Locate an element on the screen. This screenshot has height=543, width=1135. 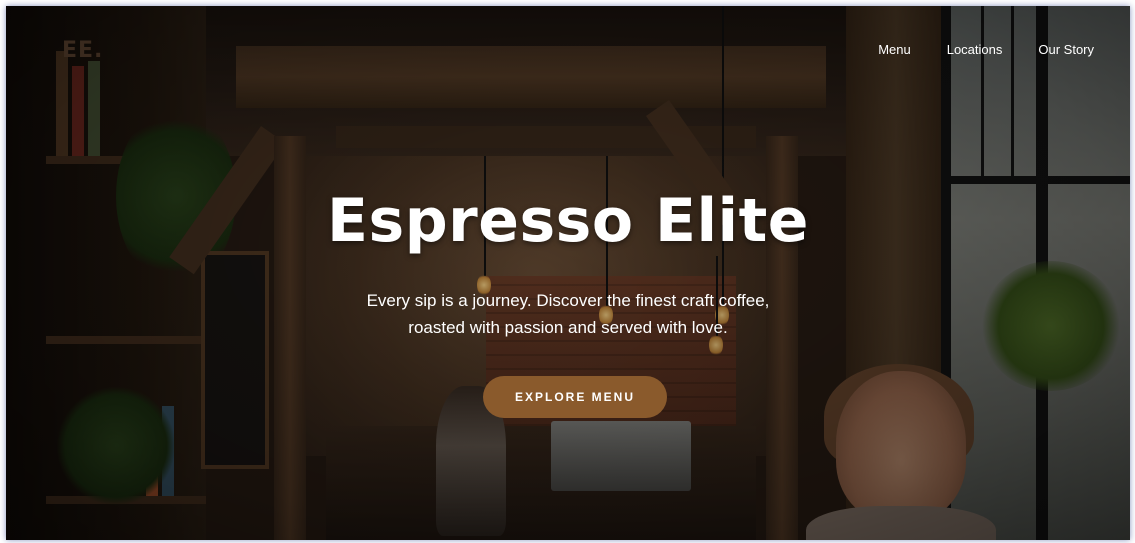
hero-title: Espresso Elite is located at coordinates (568, 221).